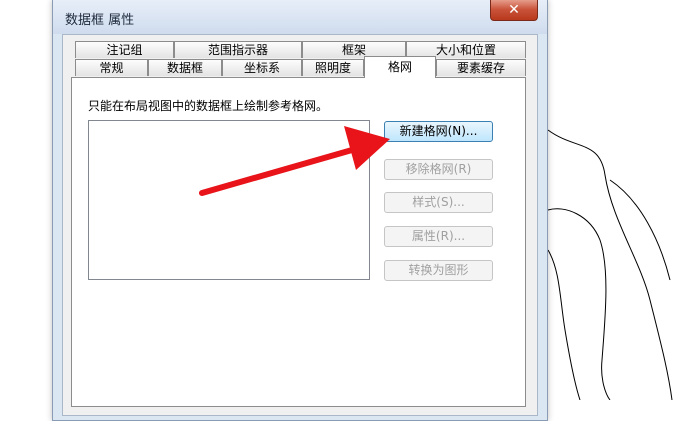  Describe the element at coordinates (111, 67) in the screenshot. I see `tab-general: 常规` at that location.